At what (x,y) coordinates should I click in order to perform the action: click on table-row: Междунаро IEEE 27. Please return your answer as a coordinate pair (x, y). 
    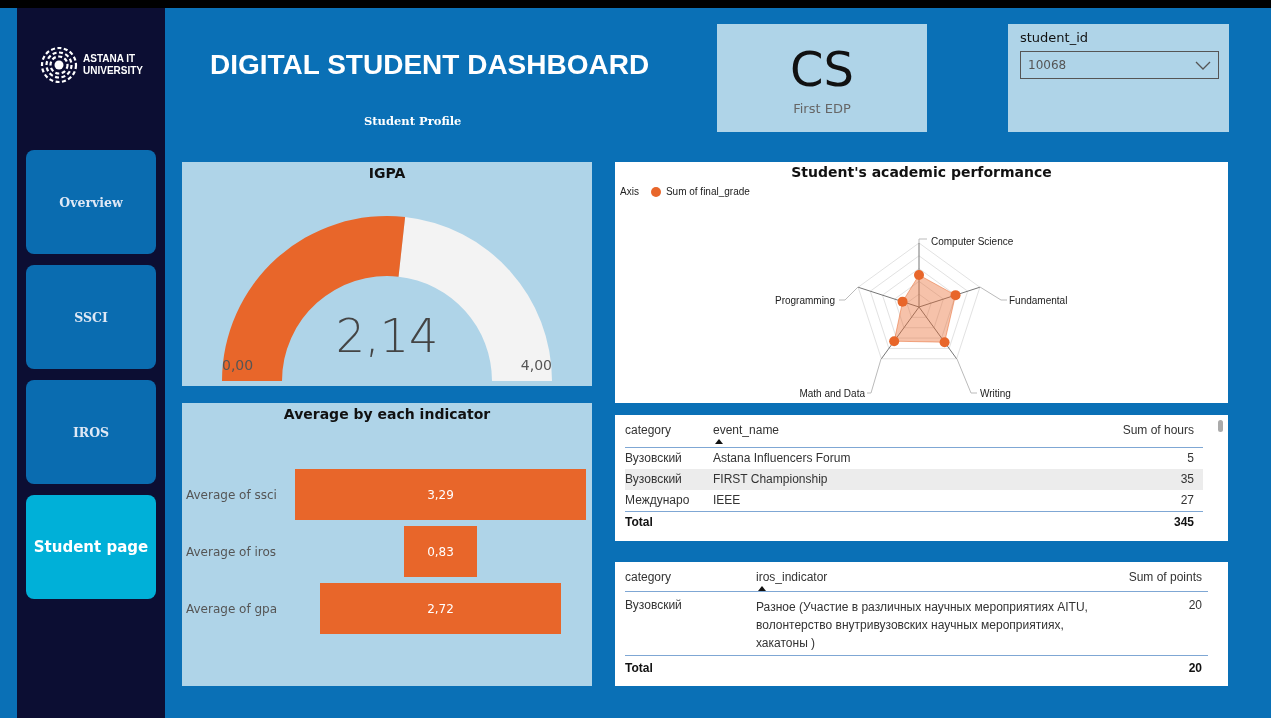
    Looking at the image, I should click on (914, 500).